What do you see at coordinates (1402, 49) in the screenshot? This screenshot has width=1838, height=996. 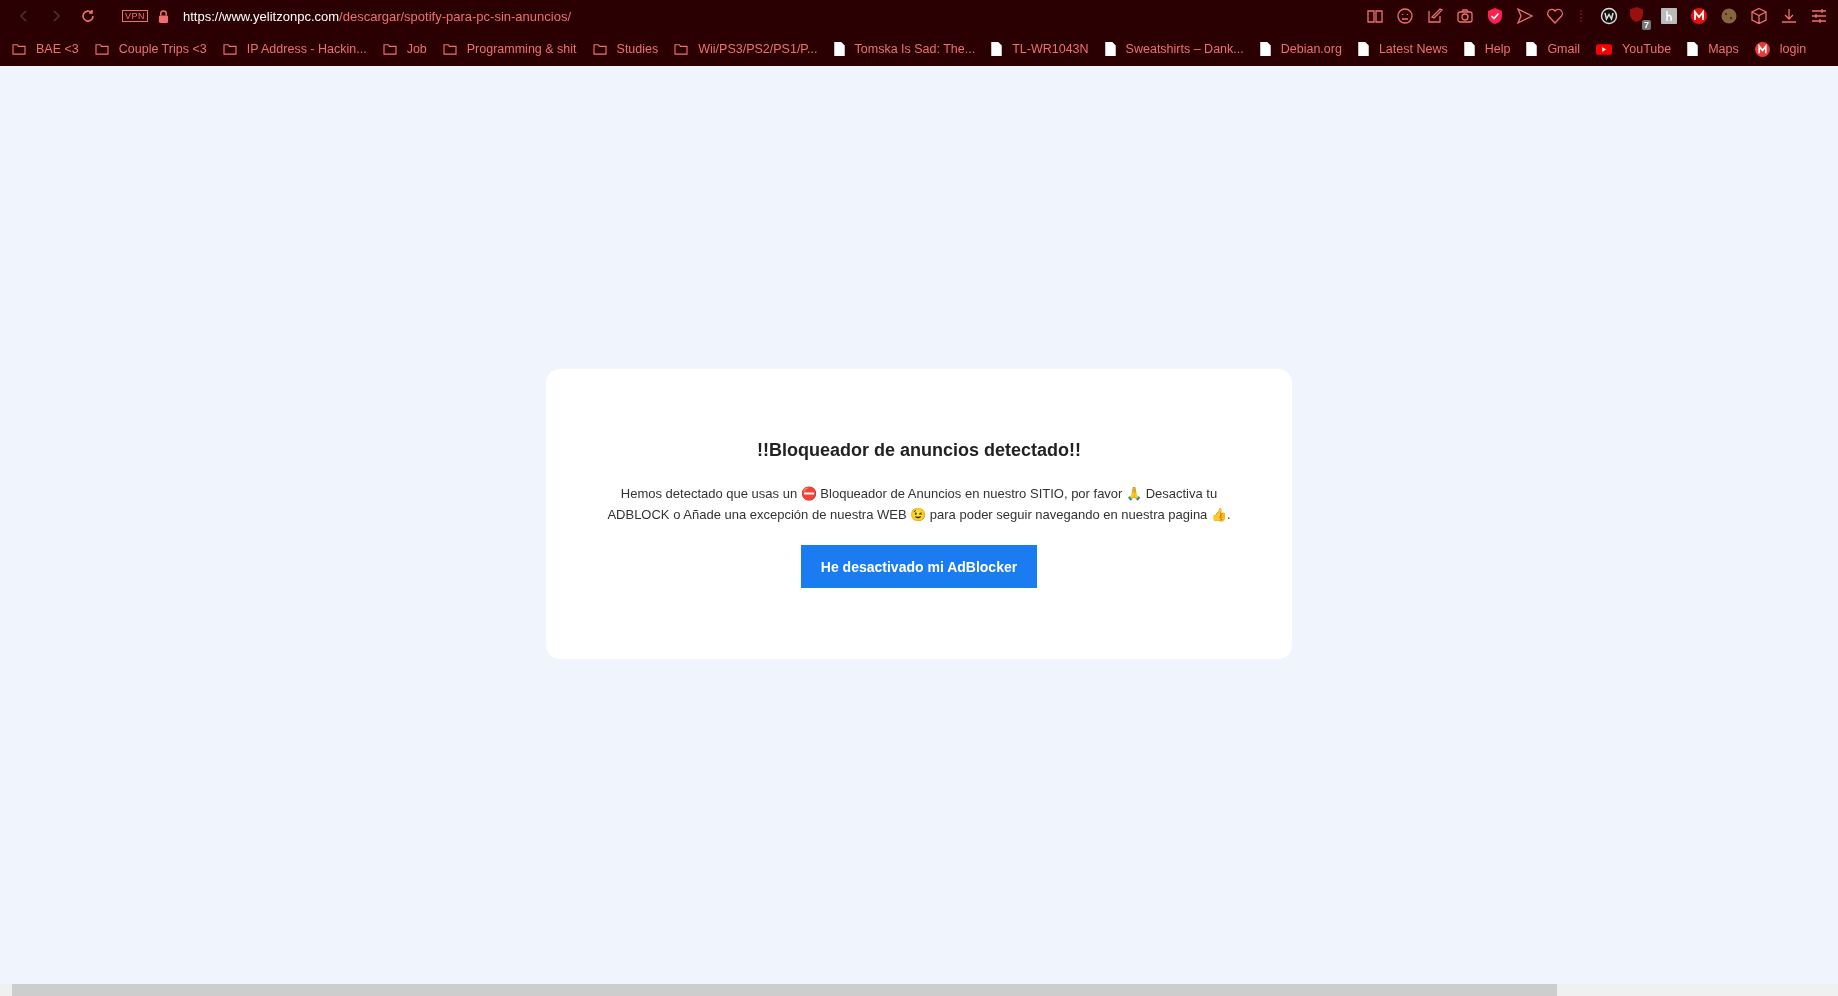 I see `bookmark: Latest News` at bounding box center [1402, 49].